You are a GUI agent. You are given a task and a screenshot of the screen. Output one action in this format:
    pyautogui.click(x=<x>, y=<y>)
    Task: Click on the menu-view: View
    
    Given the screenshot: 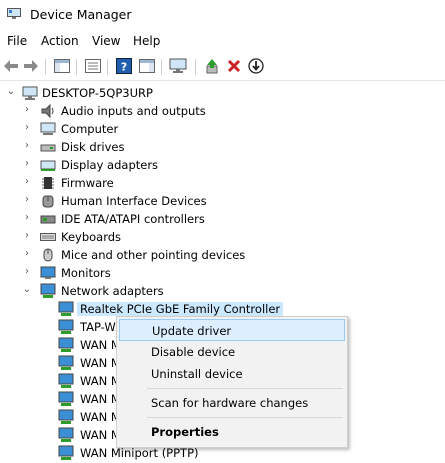 What is the action you would take?
    pyautogui.click(x=106, y=41)
    